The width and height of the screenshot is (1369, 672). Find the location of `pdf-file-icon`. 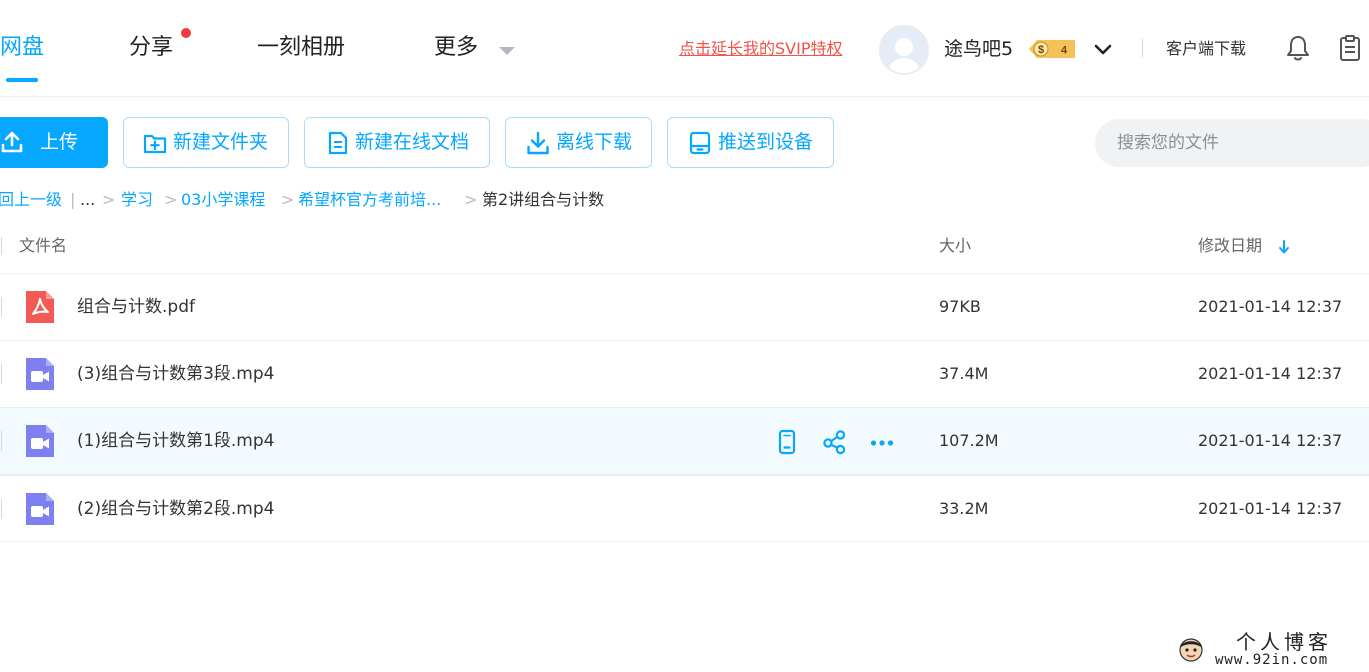

pdf-file-icon is located at coordinates (40, 307).